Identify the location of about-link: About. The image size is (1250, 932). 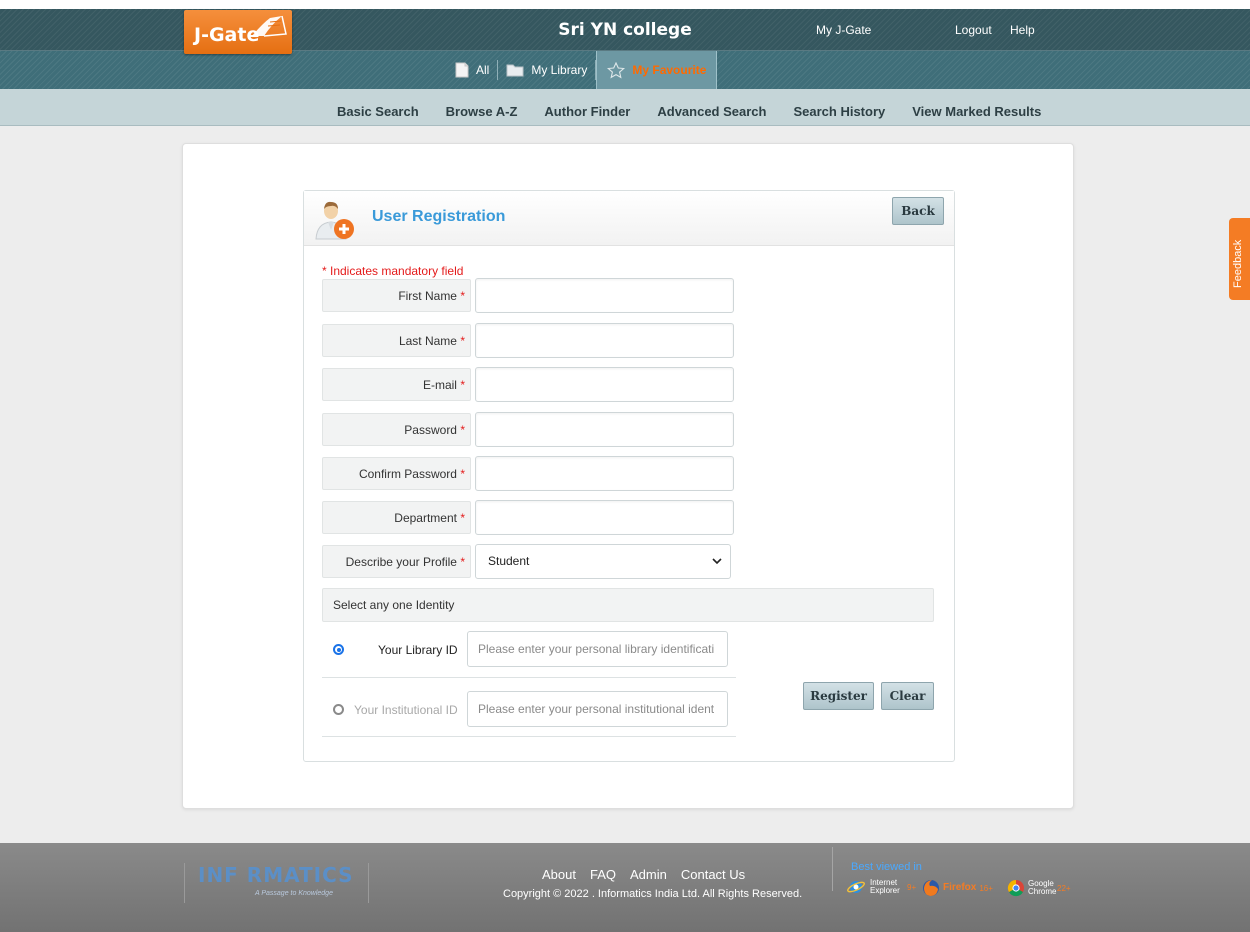
(559, 874).